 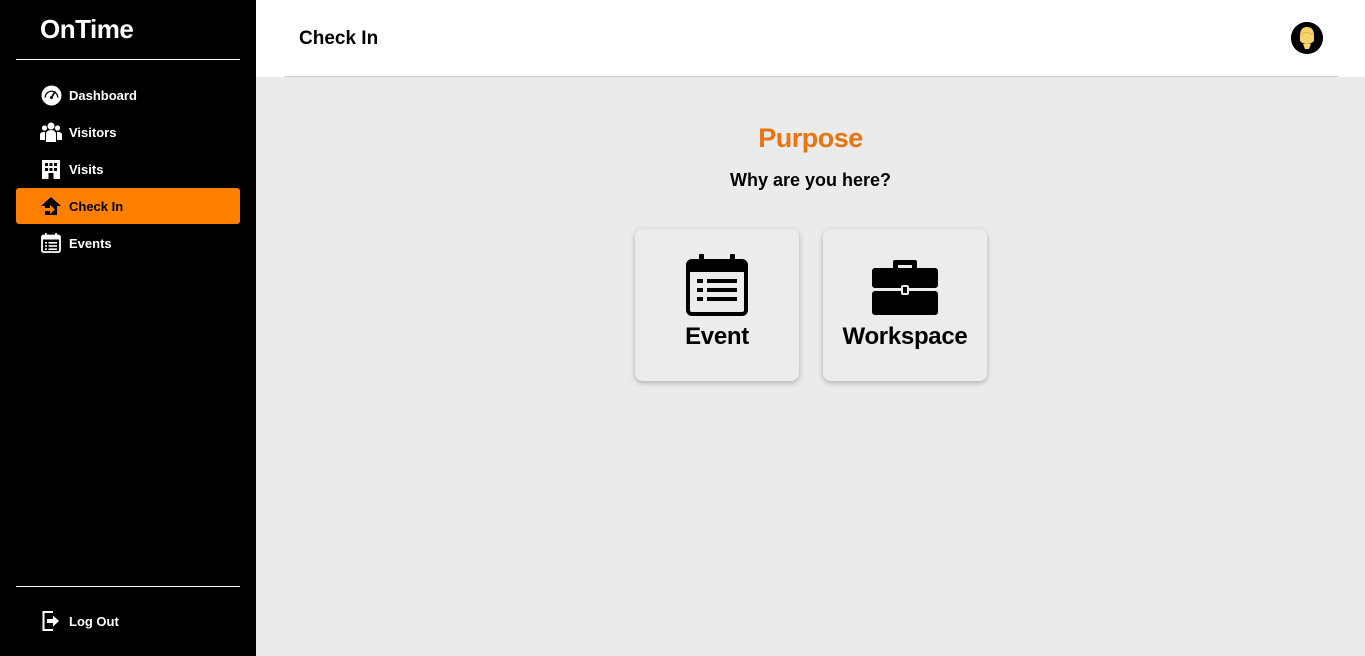 I want to click on event-option-card: Event, so click(x=717, y=305).